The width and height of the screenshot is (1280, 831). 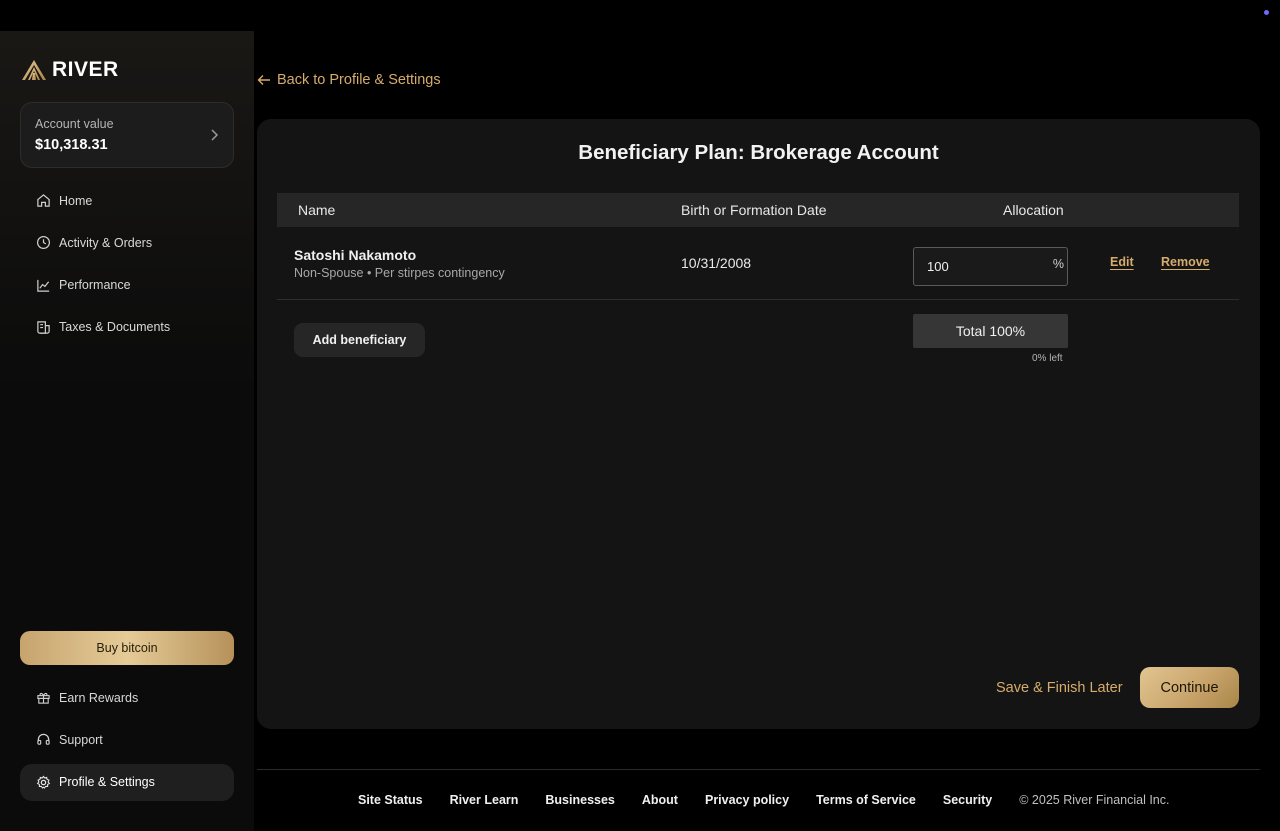 I want to click on back-to-profile-link: Back to Profile & Settings, so click(x=349, y=80).